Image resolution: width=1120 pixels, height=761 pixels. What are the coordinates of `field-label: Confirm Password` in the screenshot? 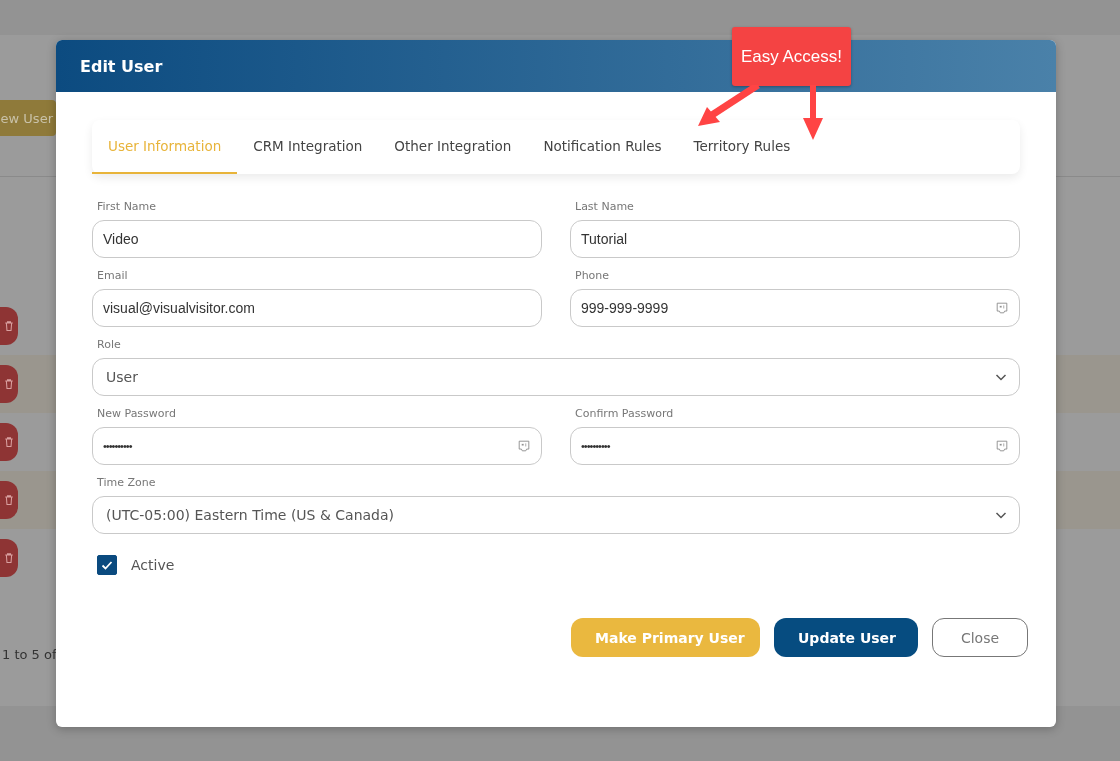 It's located at (624, 414).